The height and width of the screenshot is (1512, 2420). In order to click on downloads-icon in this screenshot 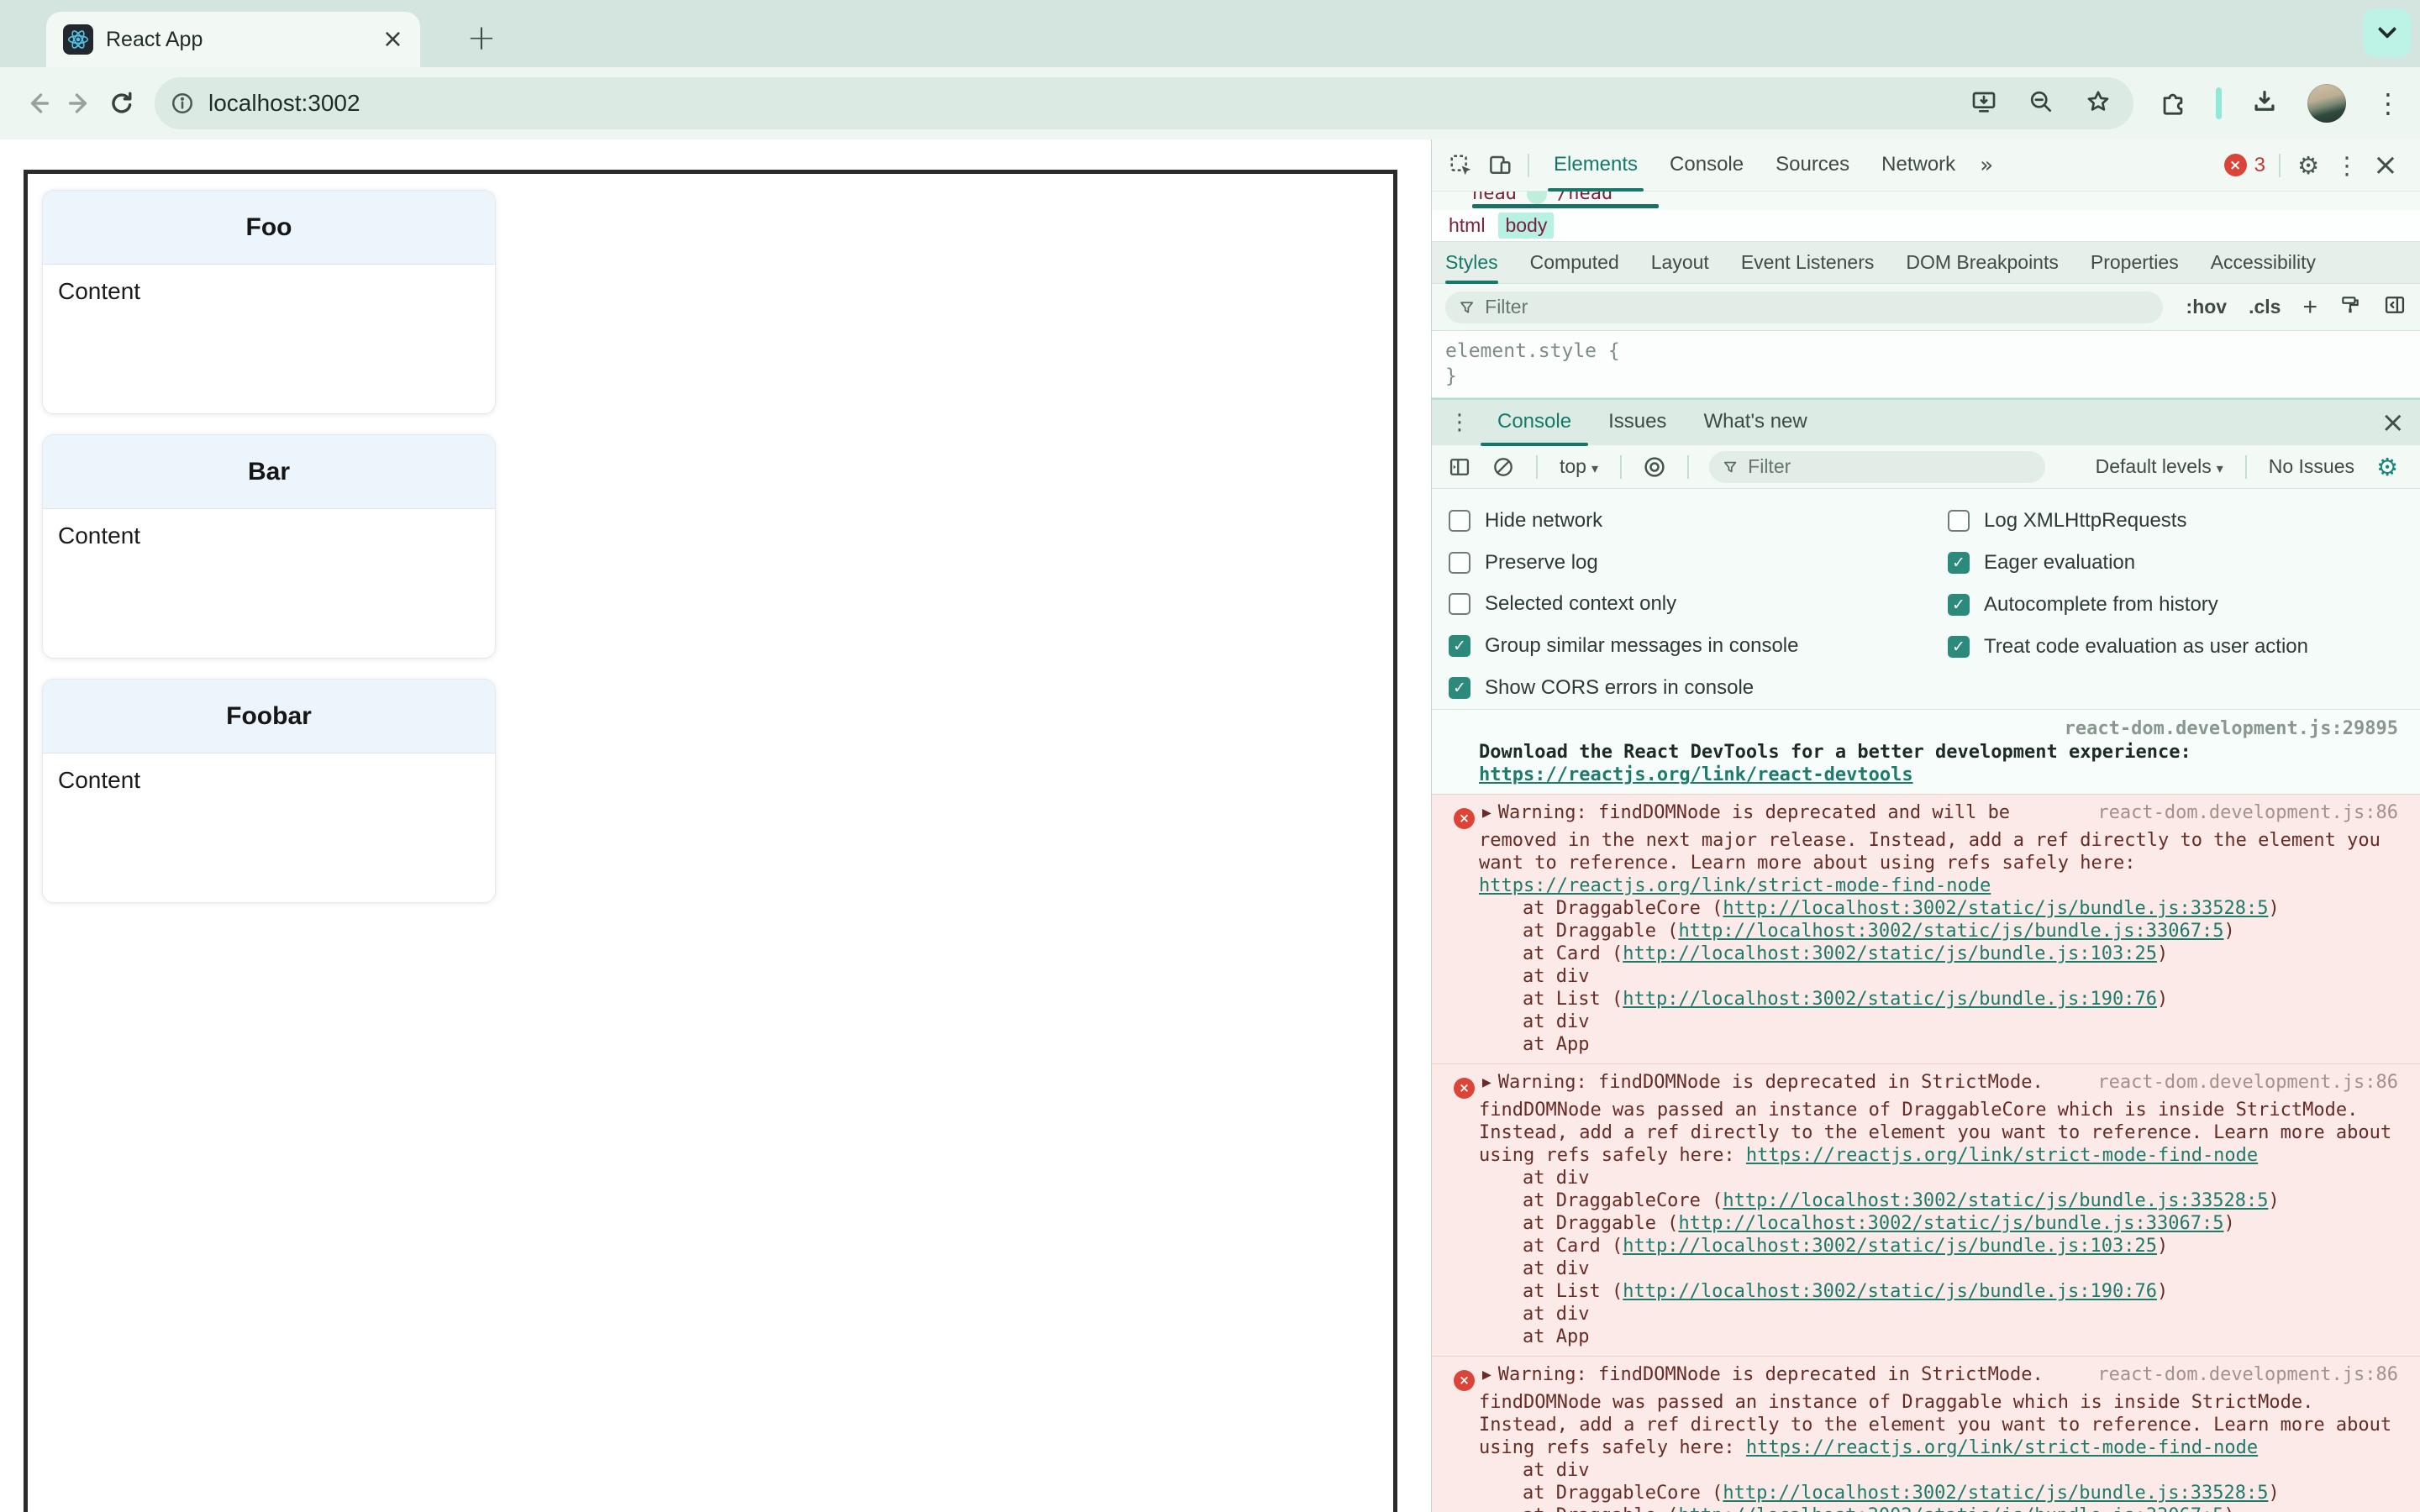, I will do `click(2265, 103)`.